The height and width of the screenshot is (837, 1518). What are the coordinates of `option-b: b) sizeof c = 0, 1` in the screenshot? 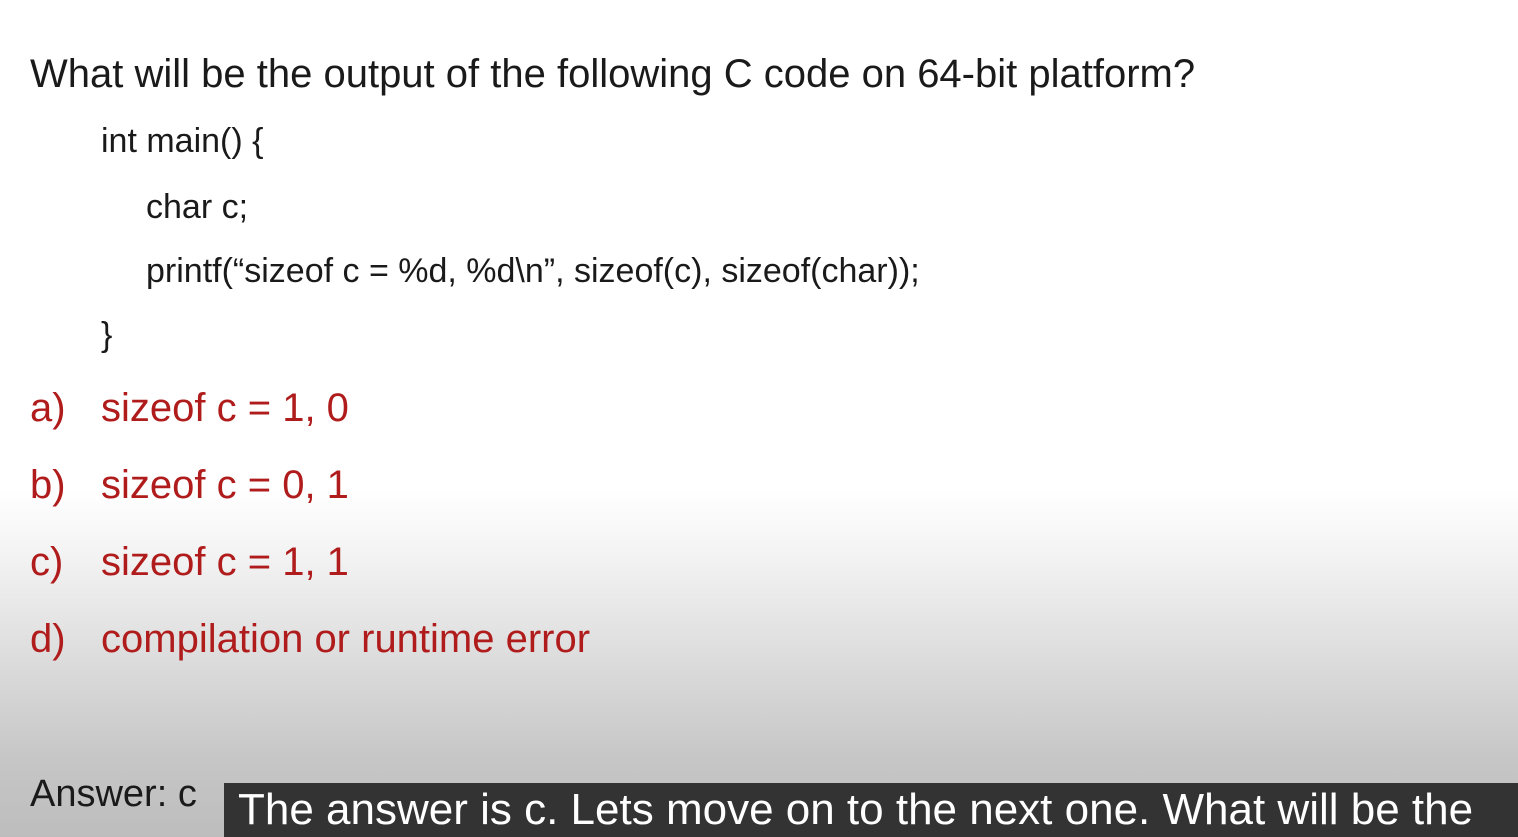 It's located at (189, 485).